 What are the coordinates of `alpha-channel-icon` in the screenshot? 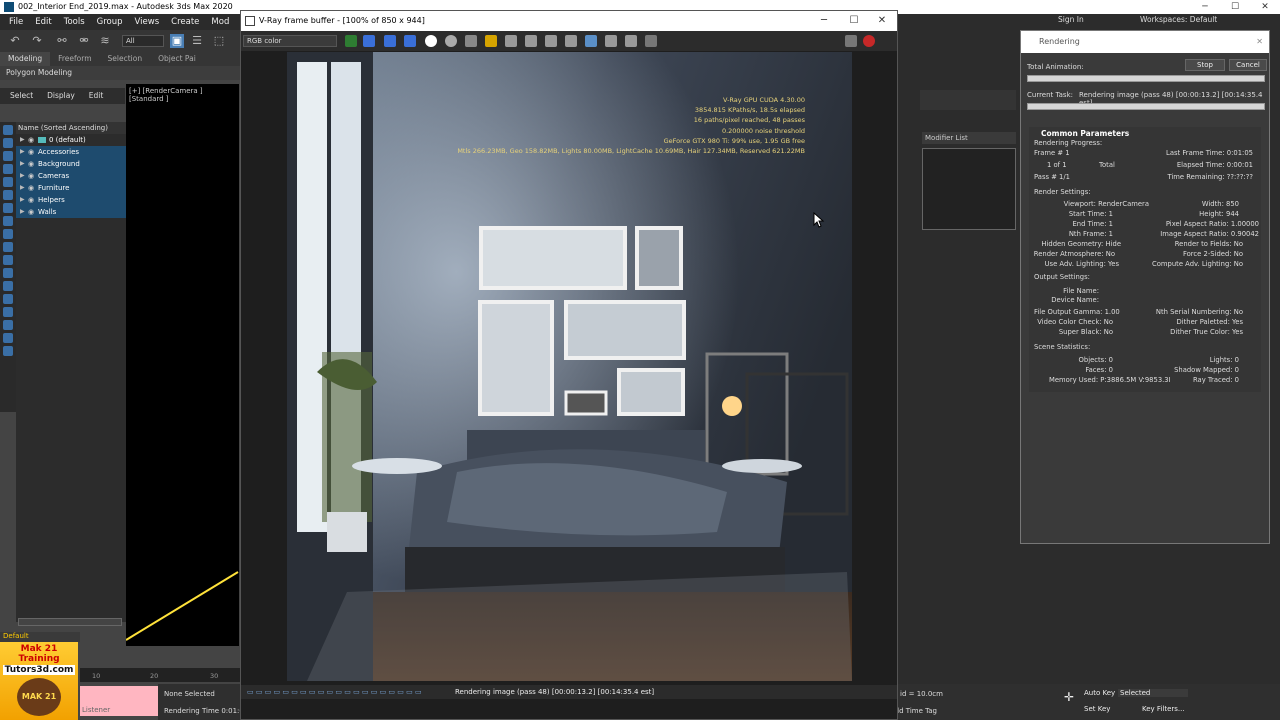 It's located at (431, 41).